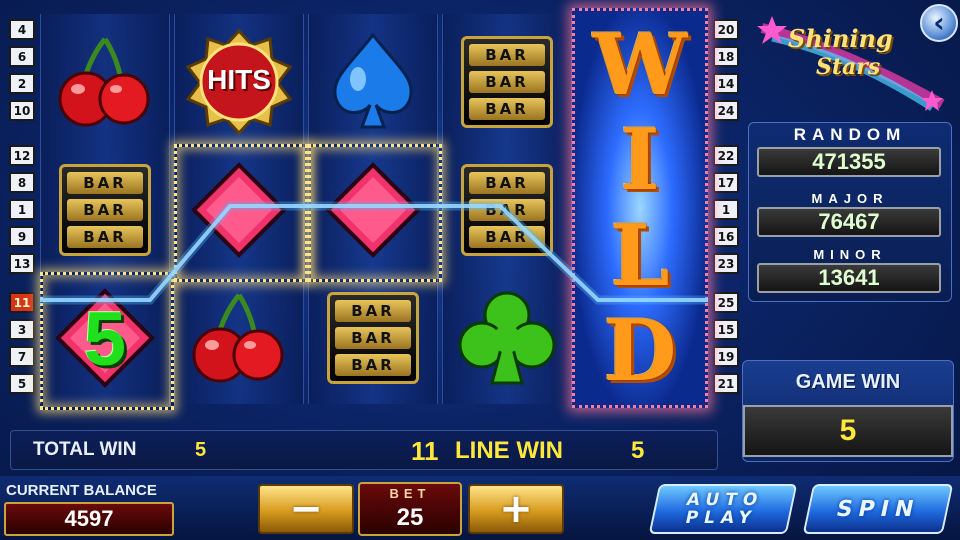  Describe the element at coordinates (848, 67) in the screenshot. I see `logo-line-2: Stars` at that location.